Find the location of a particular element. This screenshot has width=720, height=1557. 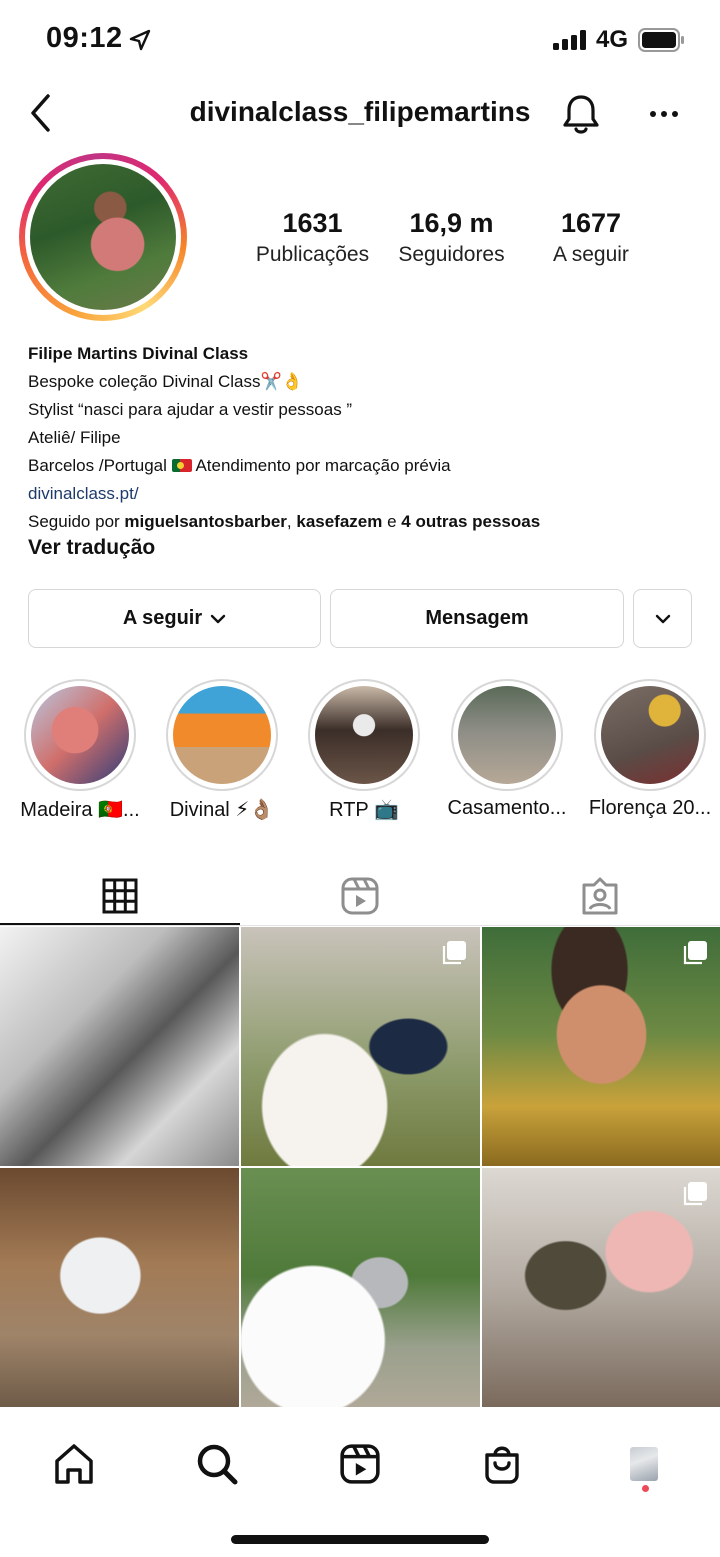

bio-name: Filipe Martins Divinal Class is located at coordinates (138, 353).